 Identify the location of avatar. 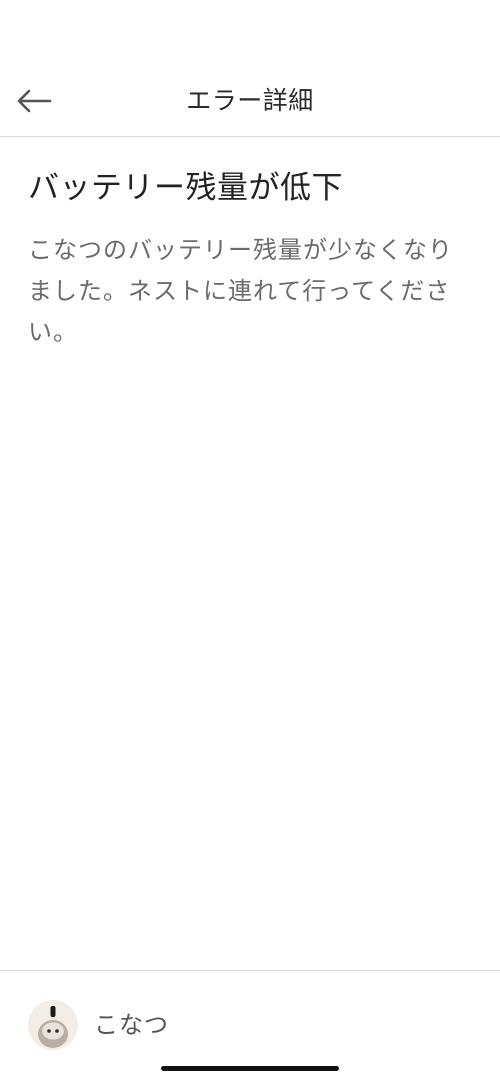
(53, 1025).